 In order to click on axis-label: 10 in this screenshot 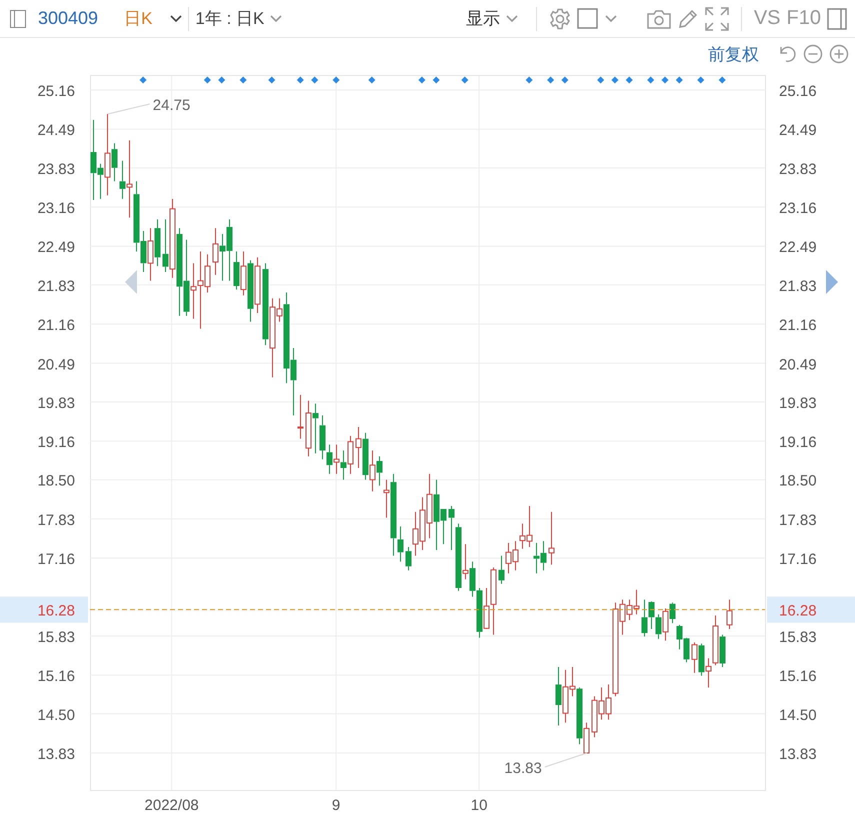, I will do `click(479, 805)`.